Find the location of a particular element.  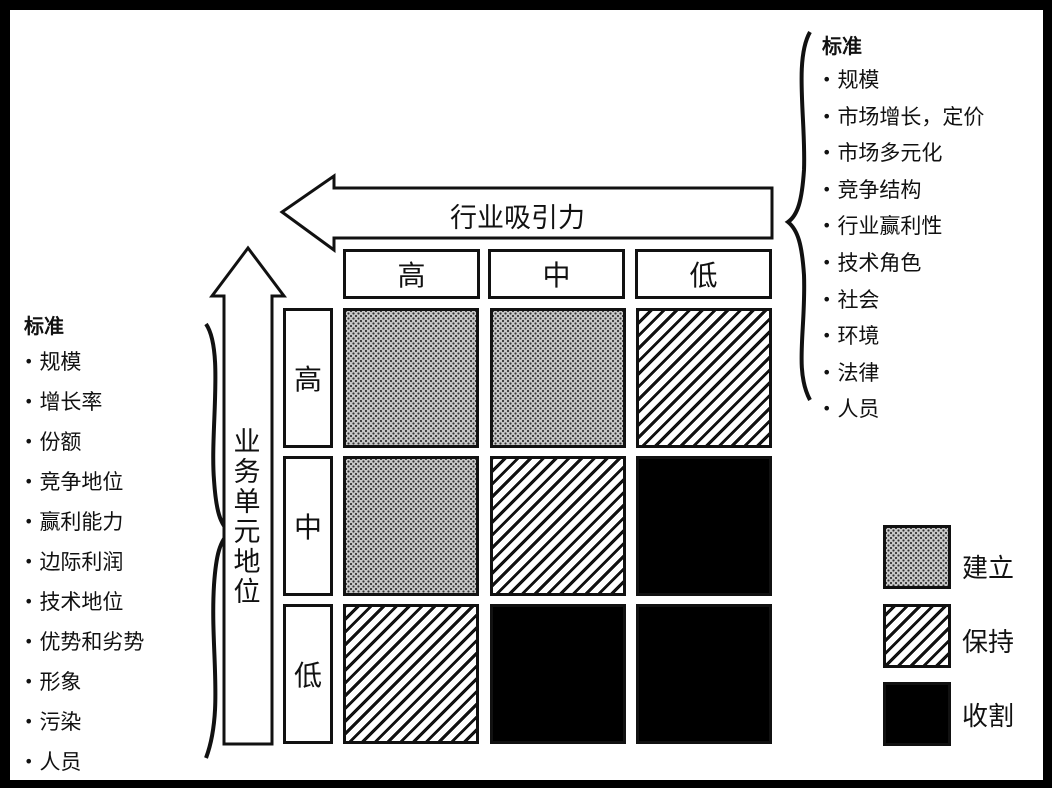

row-label-medium: 中 is located at coordinates (308, 526).